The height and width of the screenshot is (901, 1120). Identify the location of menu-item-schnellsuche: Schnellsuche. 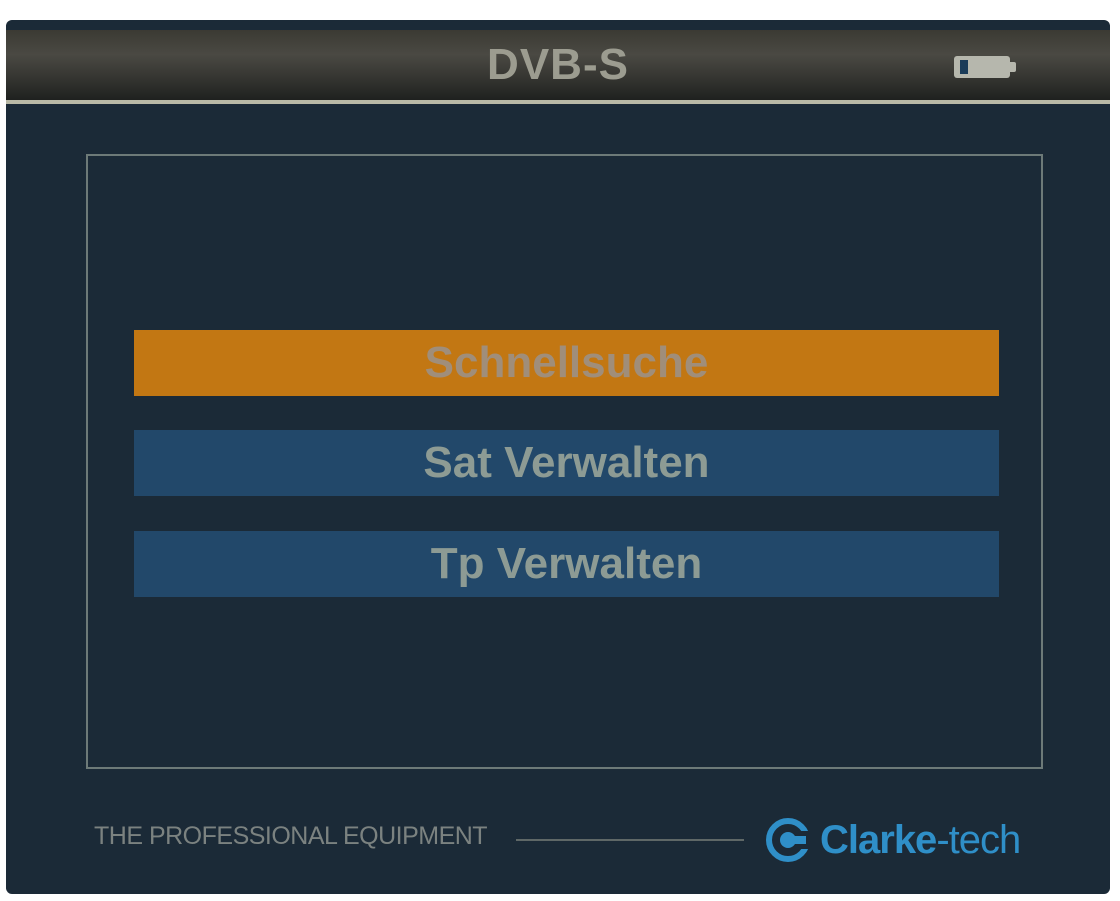
(566, 363).